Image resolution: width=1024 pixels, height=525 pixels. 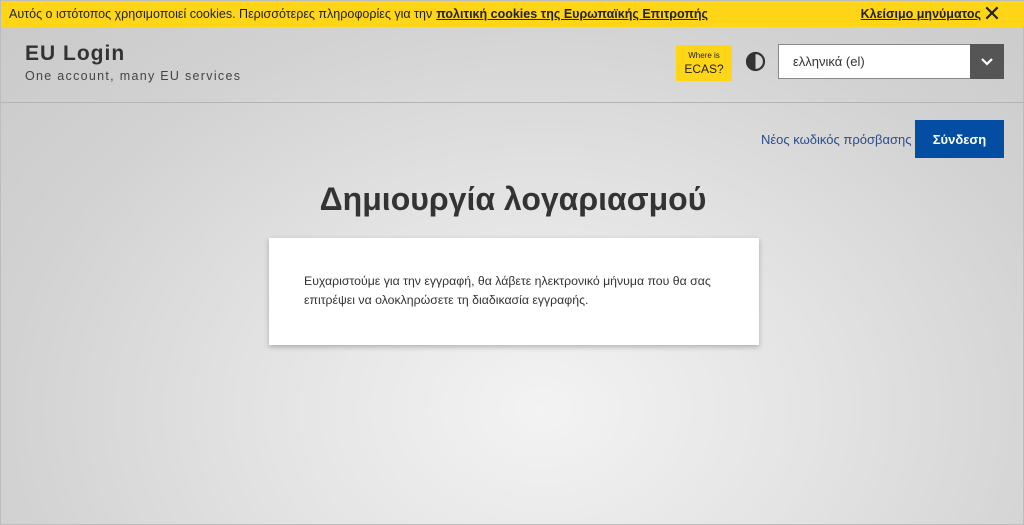 I want to click on chevron-down-icon, so click(x=987, y=61).